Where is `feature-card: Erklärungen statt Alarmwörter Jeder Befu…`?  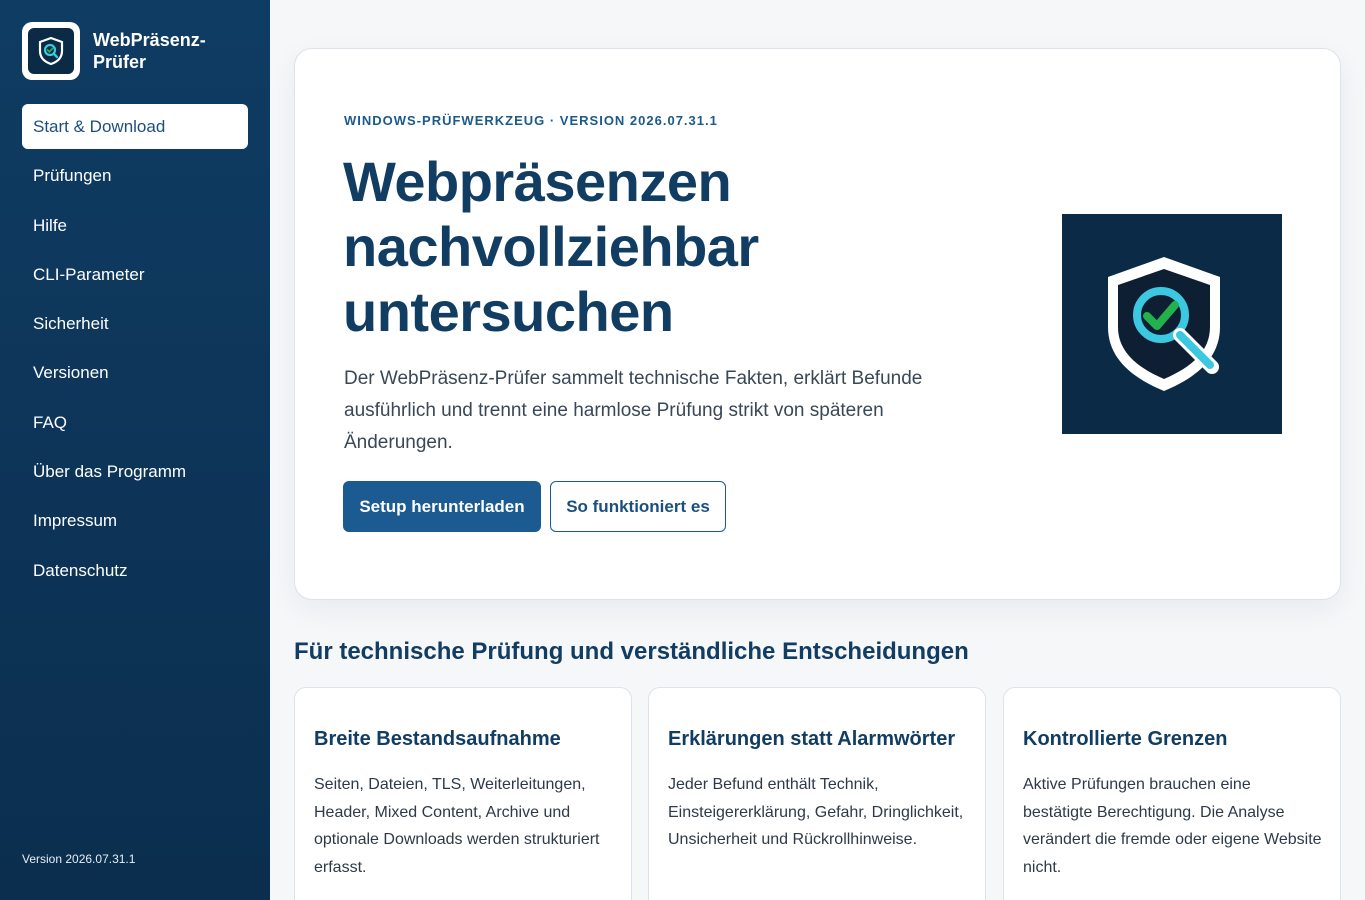 feature-card: Erklärungen statt Alarmwörter Jeder Befu… is located at coordinates (817, 793).